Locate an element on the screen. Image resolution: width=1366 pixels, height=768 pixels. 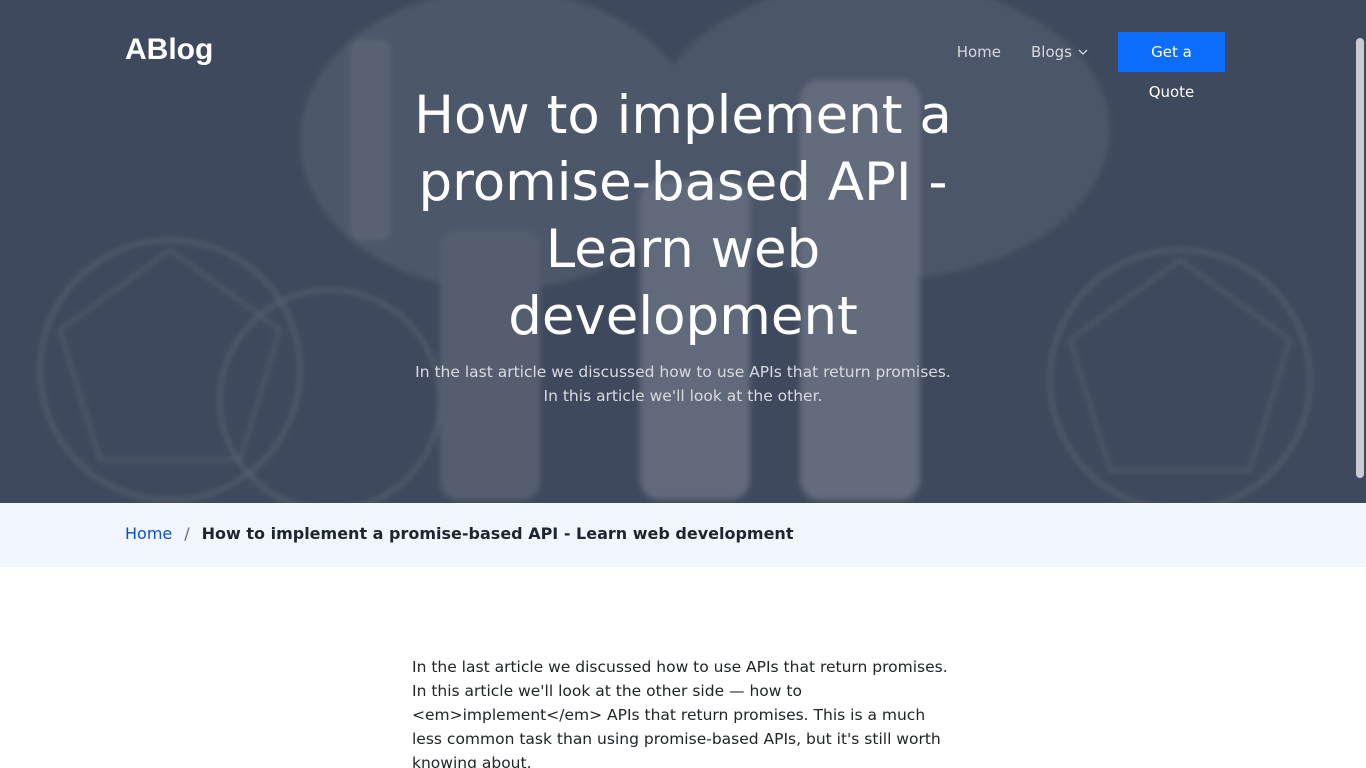
breadcrumb-home-link: Home is located at coordinates (148, 533).